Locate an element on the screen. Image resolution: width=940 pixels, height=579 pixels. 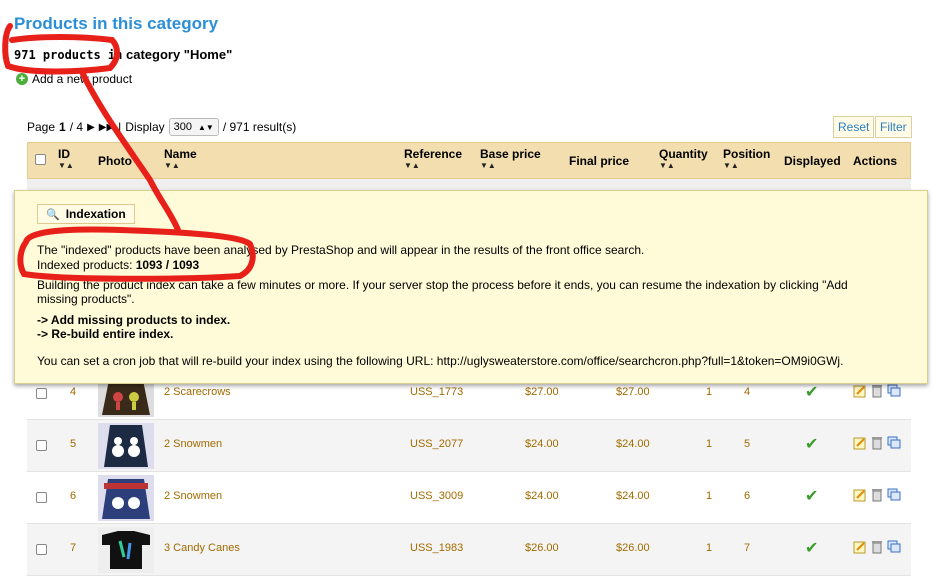
per-page-select: 300 ▲▼ is located at coordinates (193, 127).